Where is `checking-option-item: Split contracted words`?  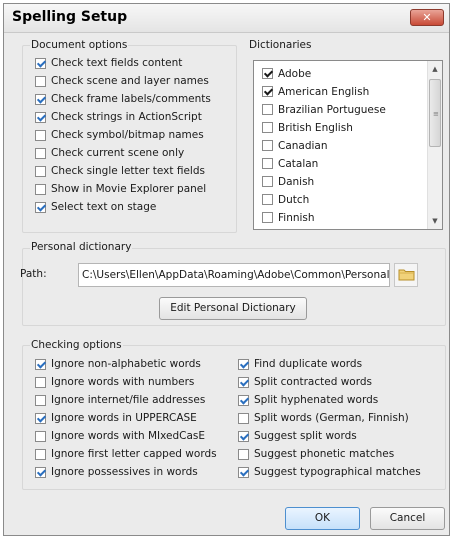 checking-option-item: Split contracted words is located at coordinates (305, 382).